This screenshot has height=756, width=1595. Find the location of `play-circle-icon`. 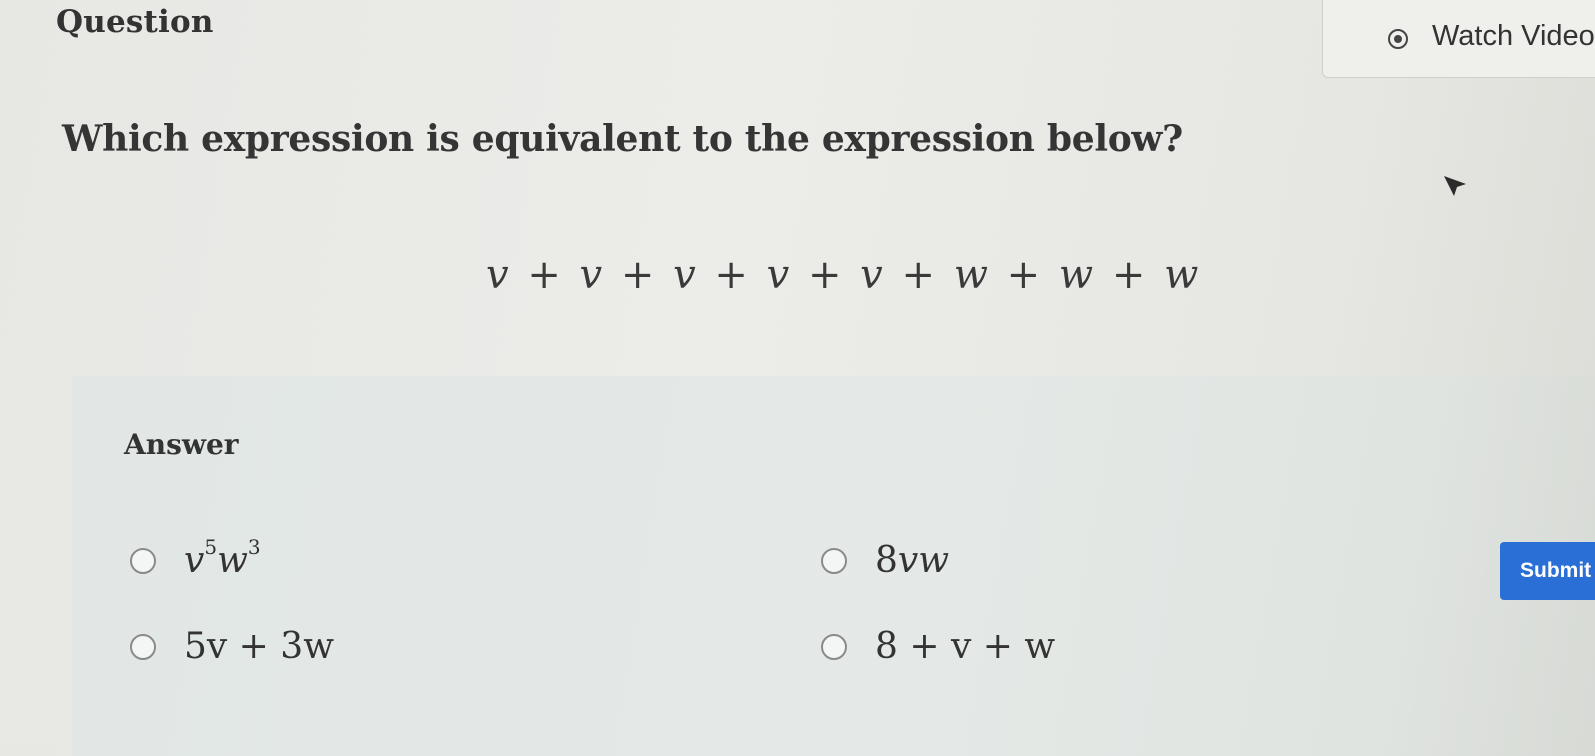

play-circle-icon is located at coordinates (1398, 39).